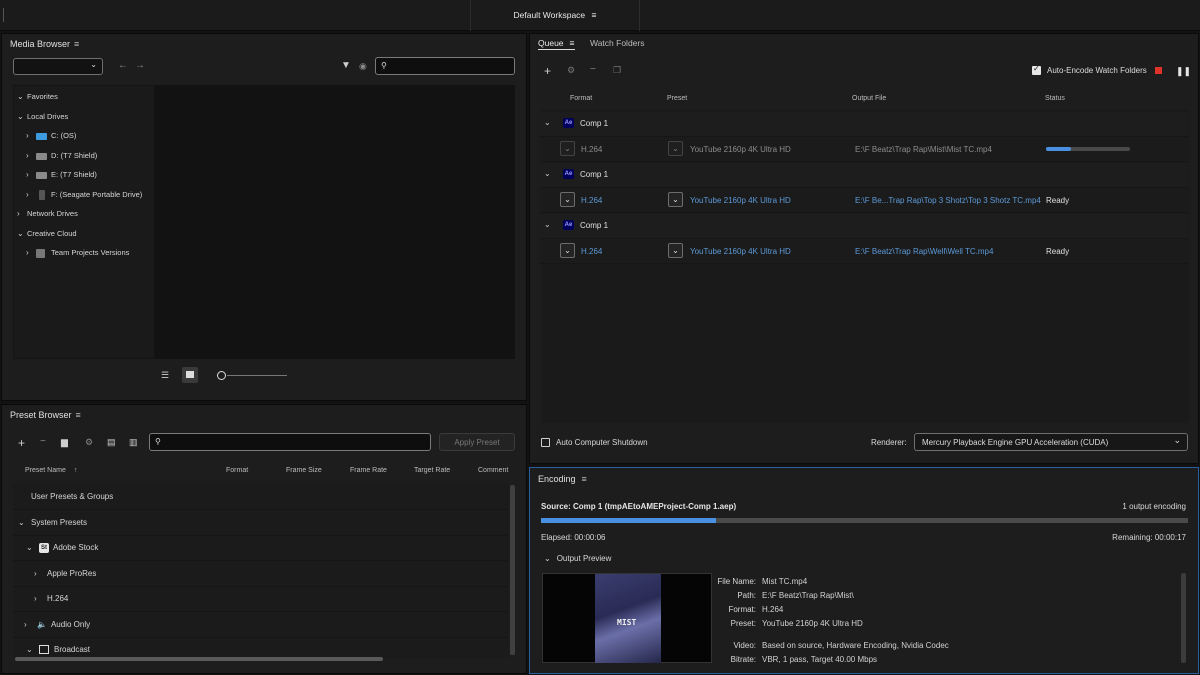 This screenshot has width=1200, height=675. Describe the element at coordinates (1158, 70) in the screenshot. I see `stop-queue-button` at that location.